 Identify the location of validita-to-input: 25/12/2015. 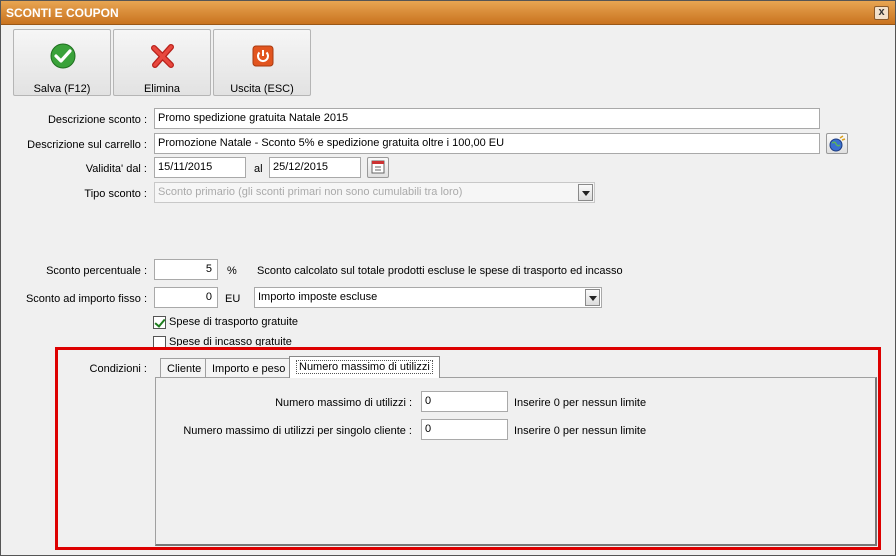
(315, 167).